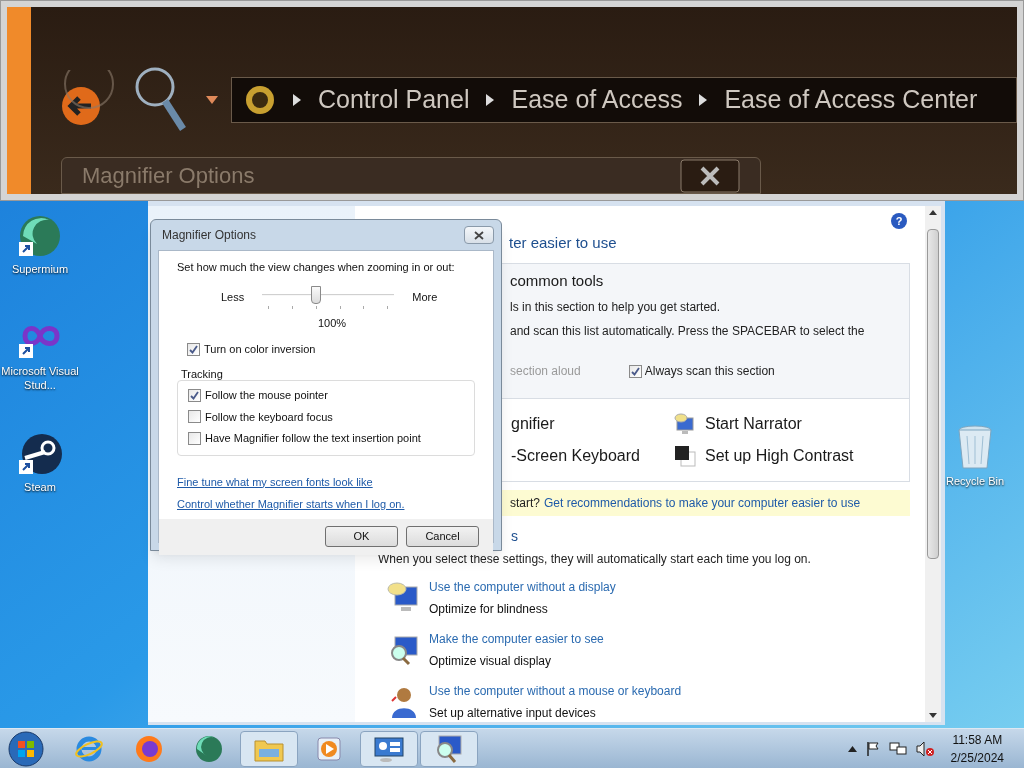 The width and height of the screenshot is (1024, 768). What do you see at coordinates (491, 662) in the screenshot?
I see `setting-description: Optimize visual display` at bounding box center [491, 662].